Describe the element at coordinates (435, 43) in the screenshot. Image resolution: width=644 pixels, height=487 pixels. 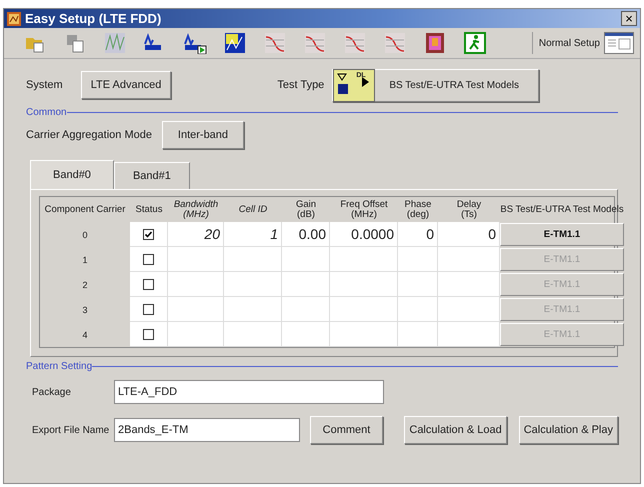
I see `book-icon` at that location.